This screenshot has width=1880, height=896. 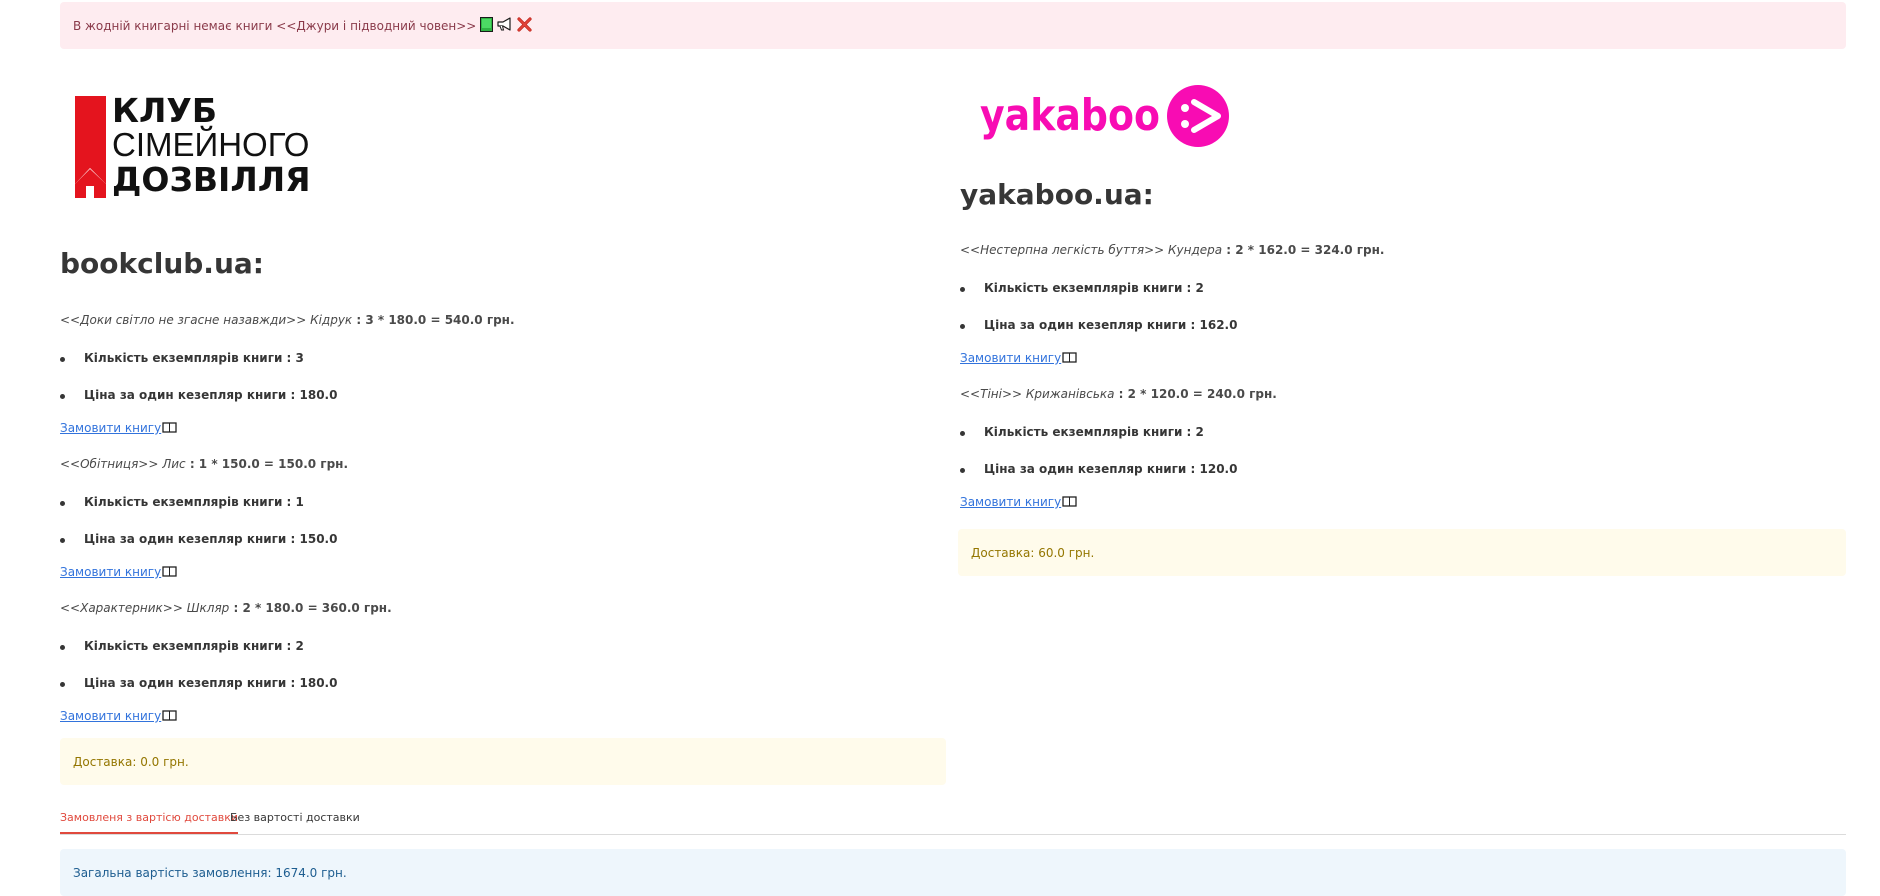 What do you see at coordinates (1195, 394) in the screenshot?
I see `book-calc: : 2 * 120.0 = 240.0 грн.` at bounding box center [1195, 394].